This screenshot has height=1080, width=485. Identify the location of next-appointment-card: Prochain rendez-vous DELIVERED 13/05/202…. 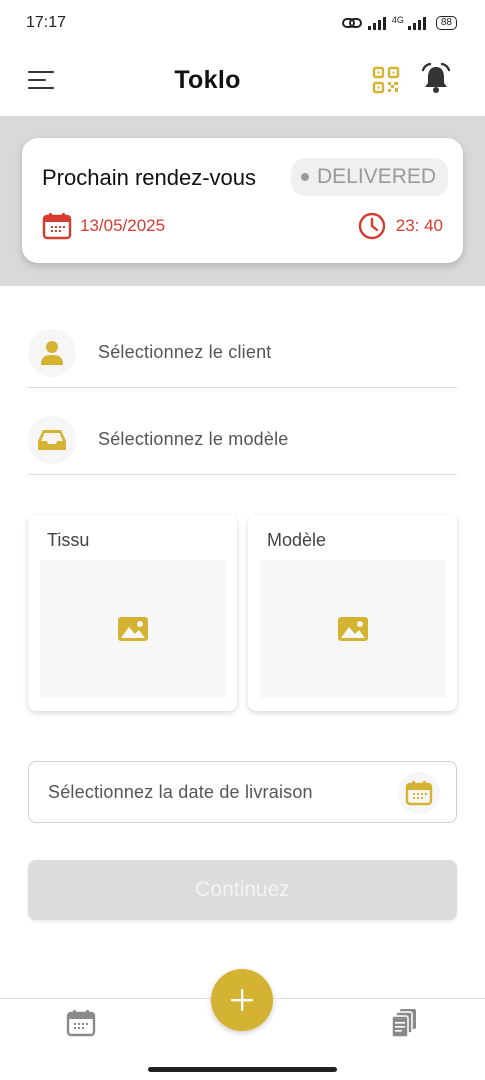
(242, 200).